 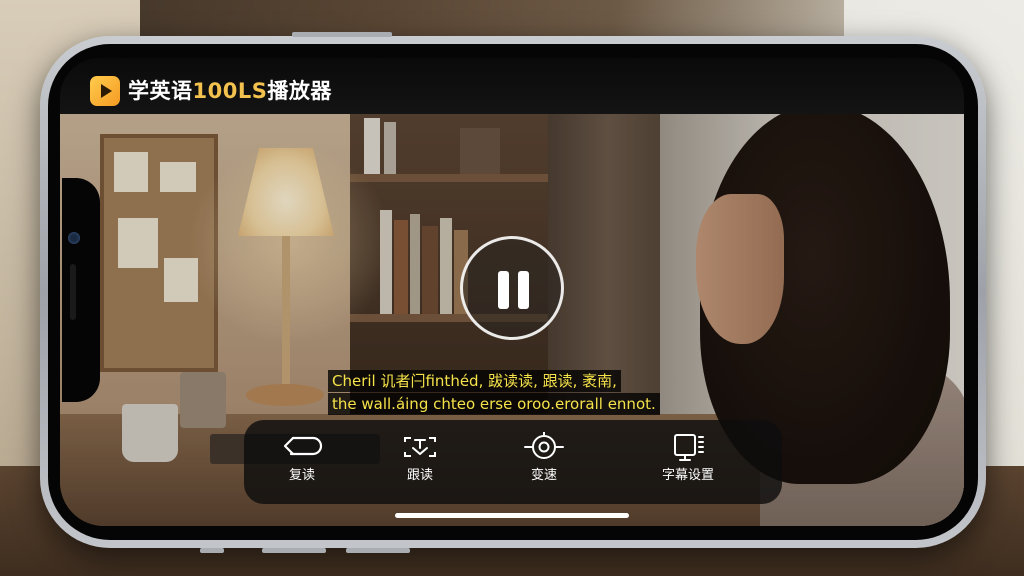 What do you see at coordinates (105, 91) in the screenshot?
I see `play-logo-icon` at bounding box center [105, 91].